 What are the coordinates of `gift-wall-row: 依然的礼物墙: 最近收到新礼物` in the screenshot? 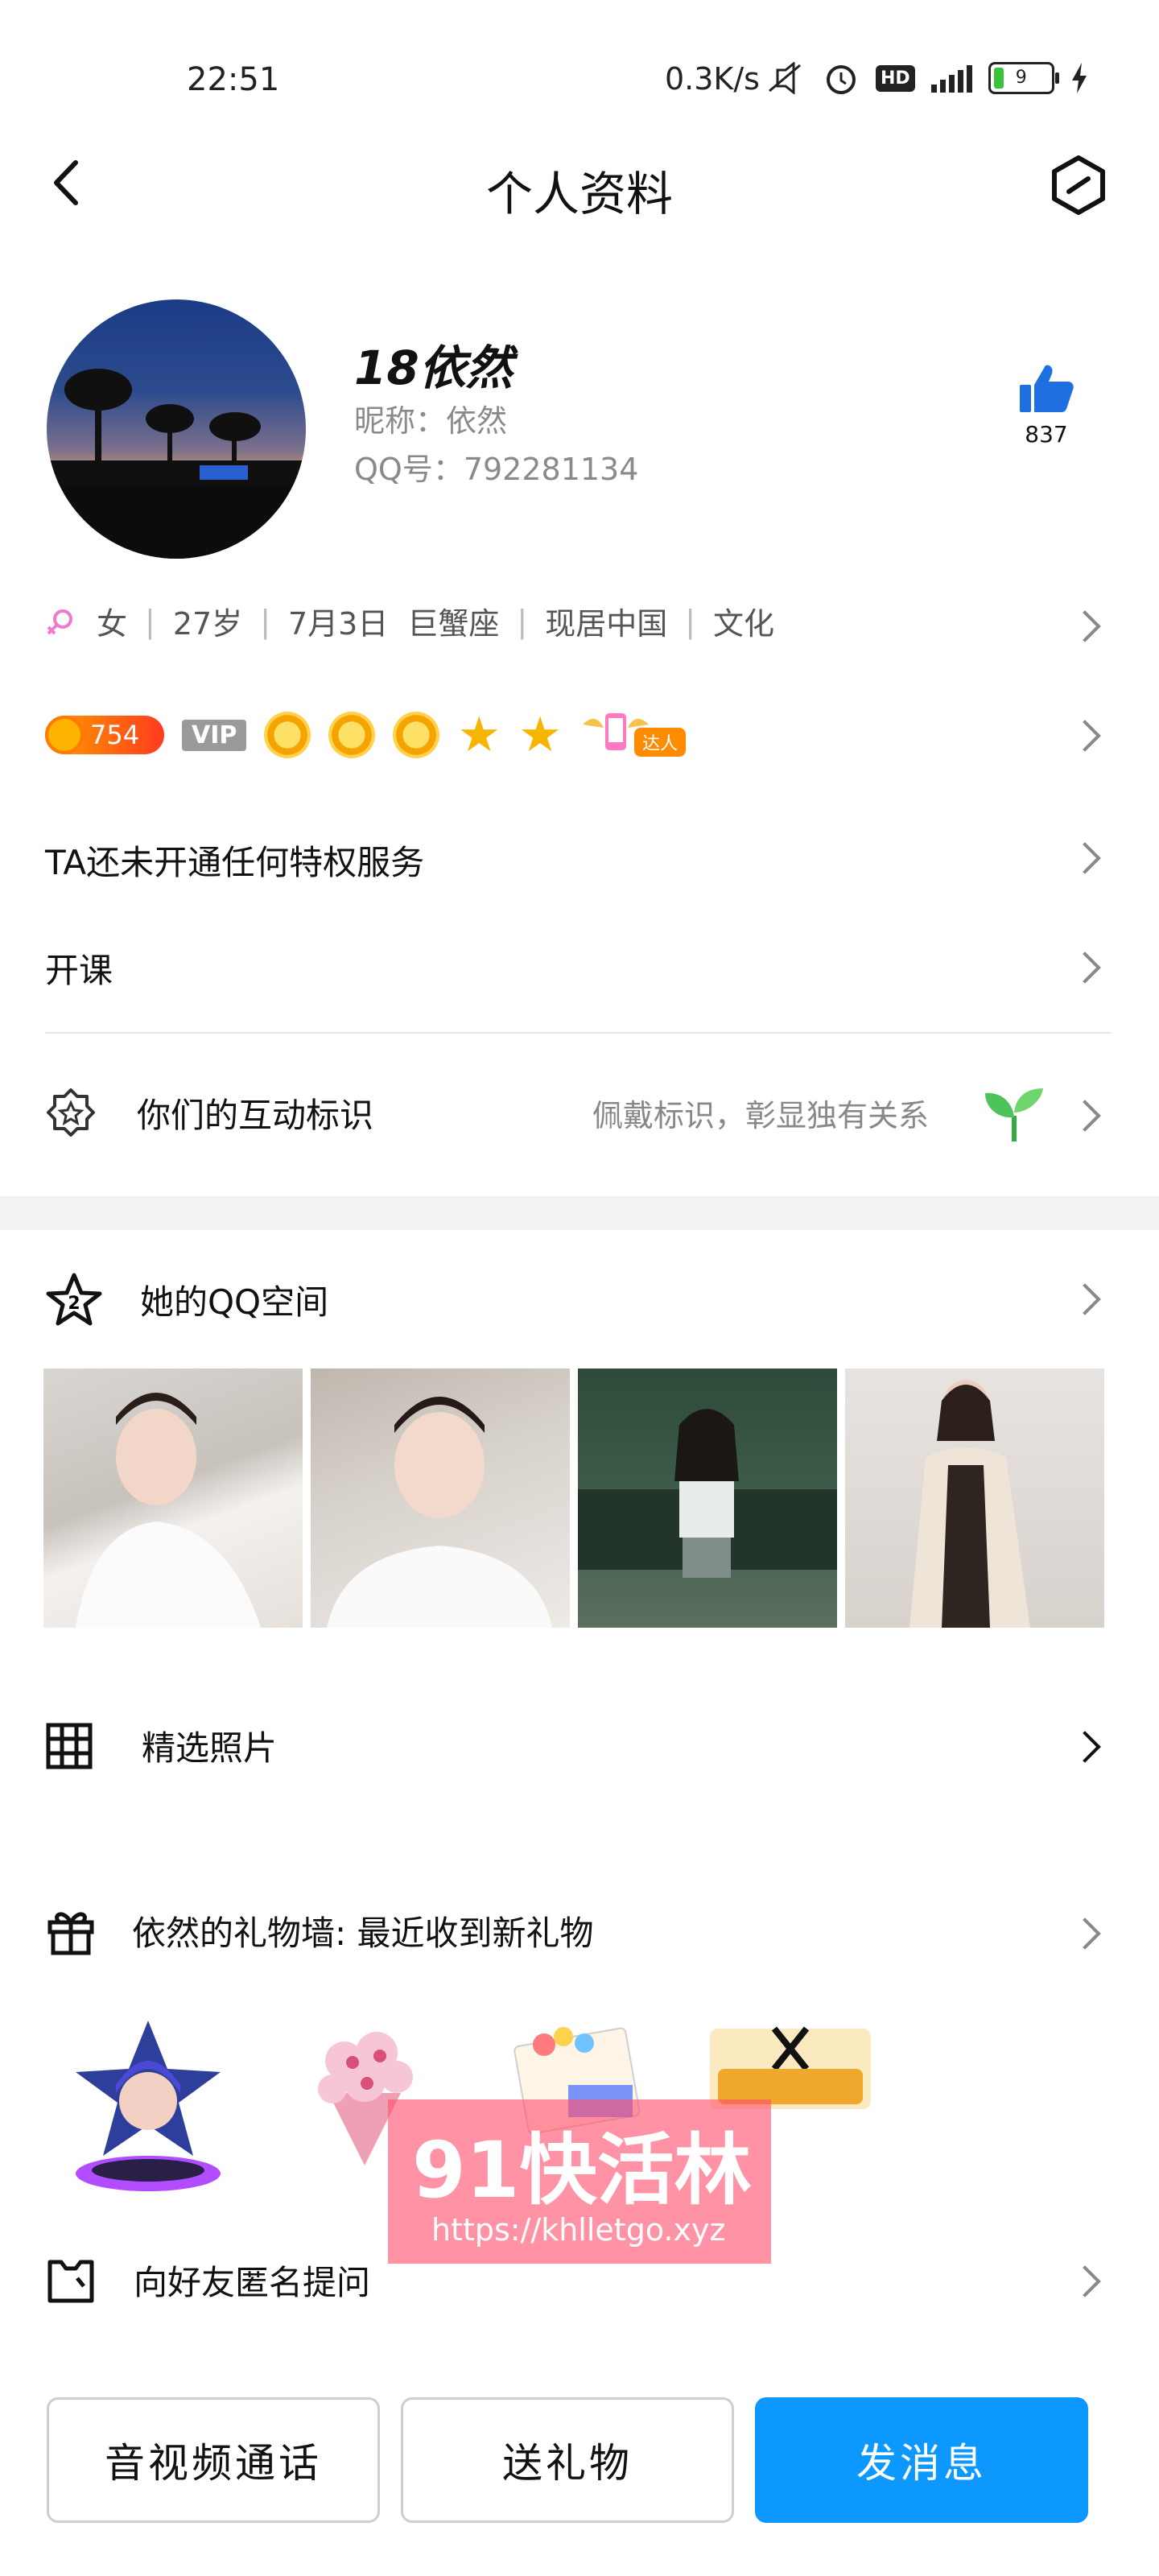 It's located at (580, 1931).